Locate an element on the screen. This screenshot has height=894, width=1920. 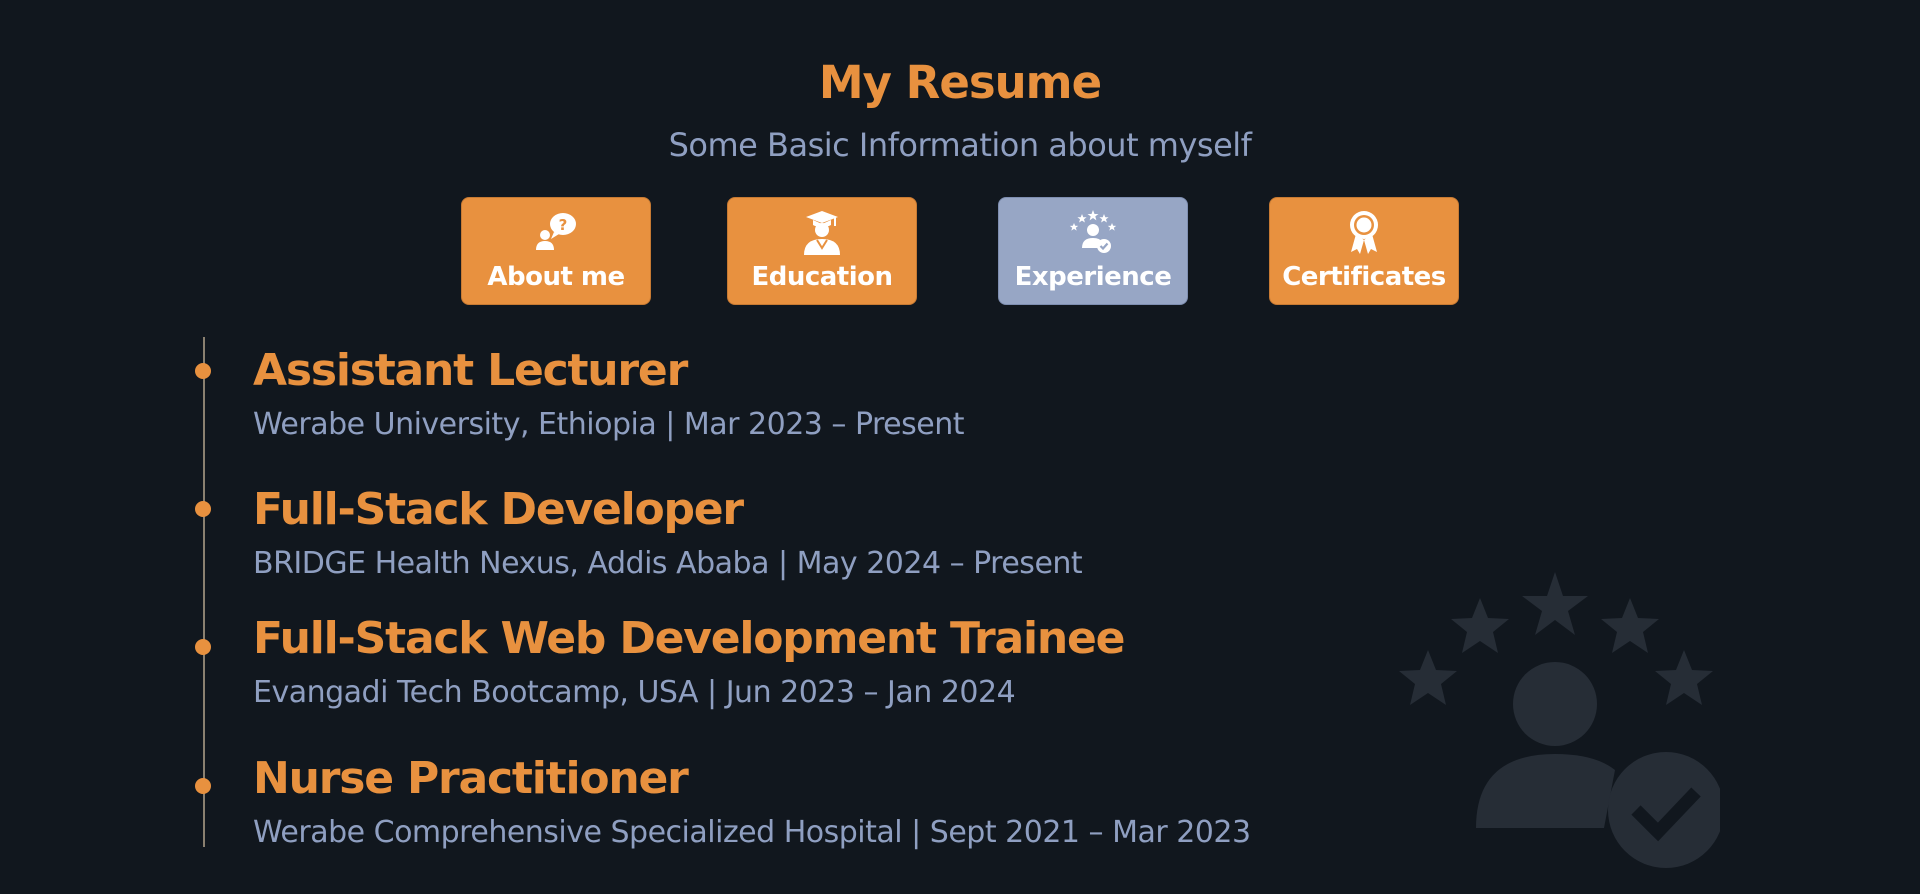
tab-education: Education is located at coordinates (822, 251).